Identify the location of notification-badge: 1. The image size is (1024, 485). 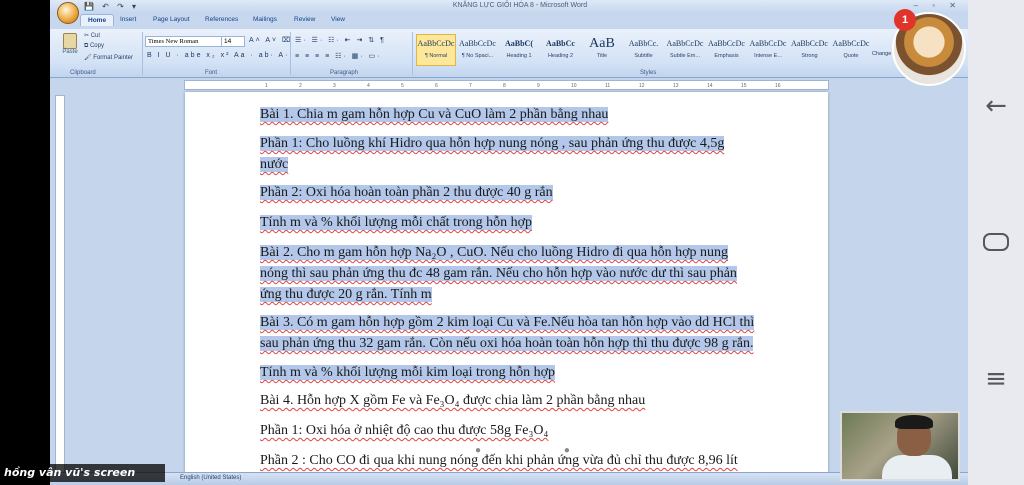
(905, 20).